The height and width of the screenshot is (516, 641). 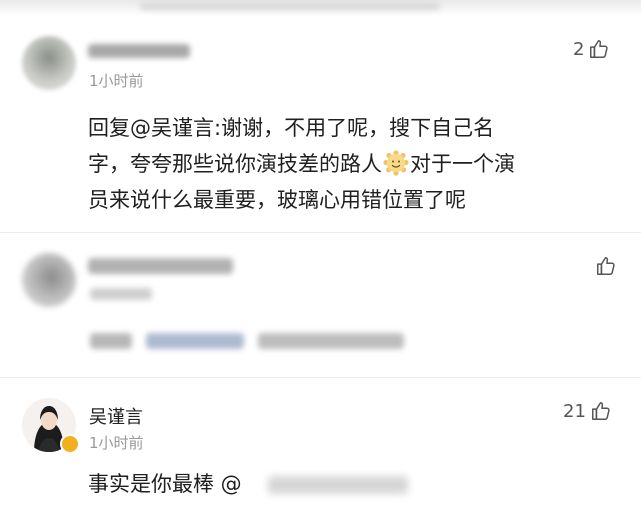 I want to click on username: 吴谨言, so click(x=116, y=416).